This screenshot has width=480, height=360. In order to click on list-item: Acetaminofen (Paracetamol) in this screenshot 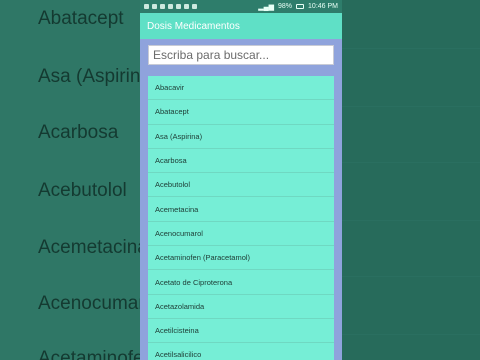, I will do `click(241, 258)`.